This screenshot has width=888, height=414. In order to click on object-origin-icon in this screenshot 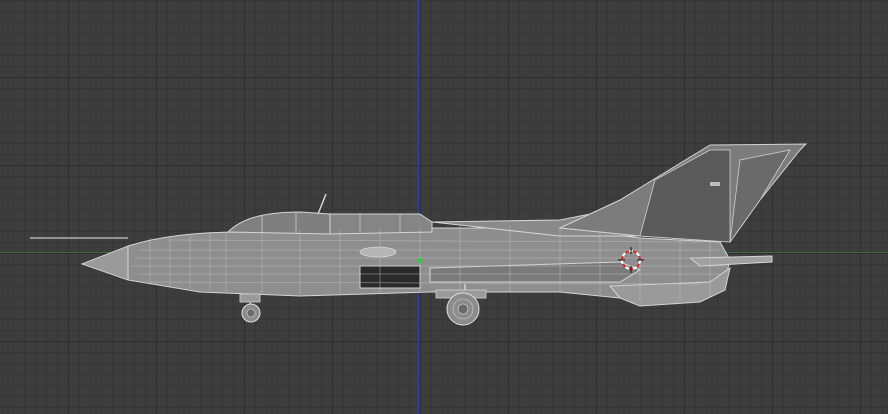, I will do `click(419, 260)`.